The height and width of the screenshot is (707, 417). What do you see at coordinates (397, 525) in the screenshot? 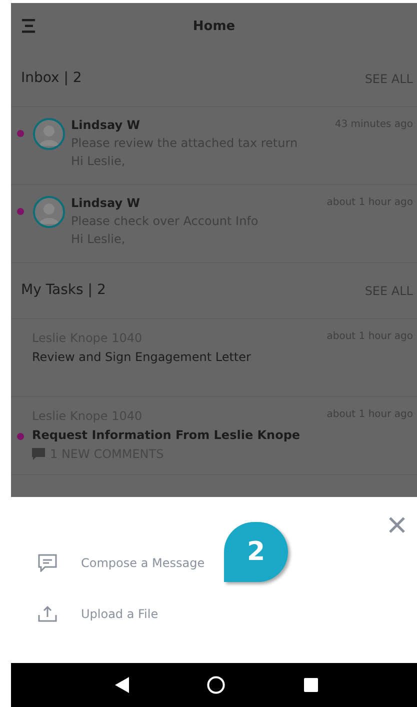
I see `close-button` at bounding box center [397, 525].